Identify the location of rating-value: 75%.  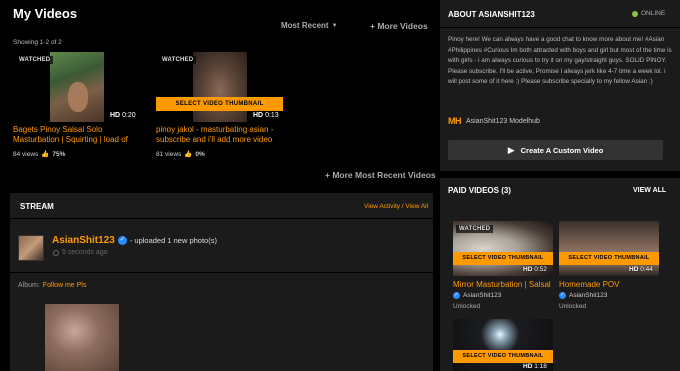
(59, 154).